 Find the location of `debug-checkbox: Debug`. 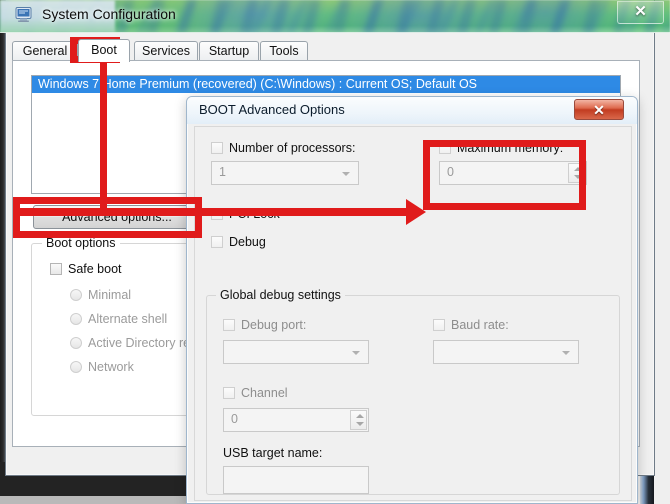

debug-checkbox: Debug is located at coordinates (238, 242).